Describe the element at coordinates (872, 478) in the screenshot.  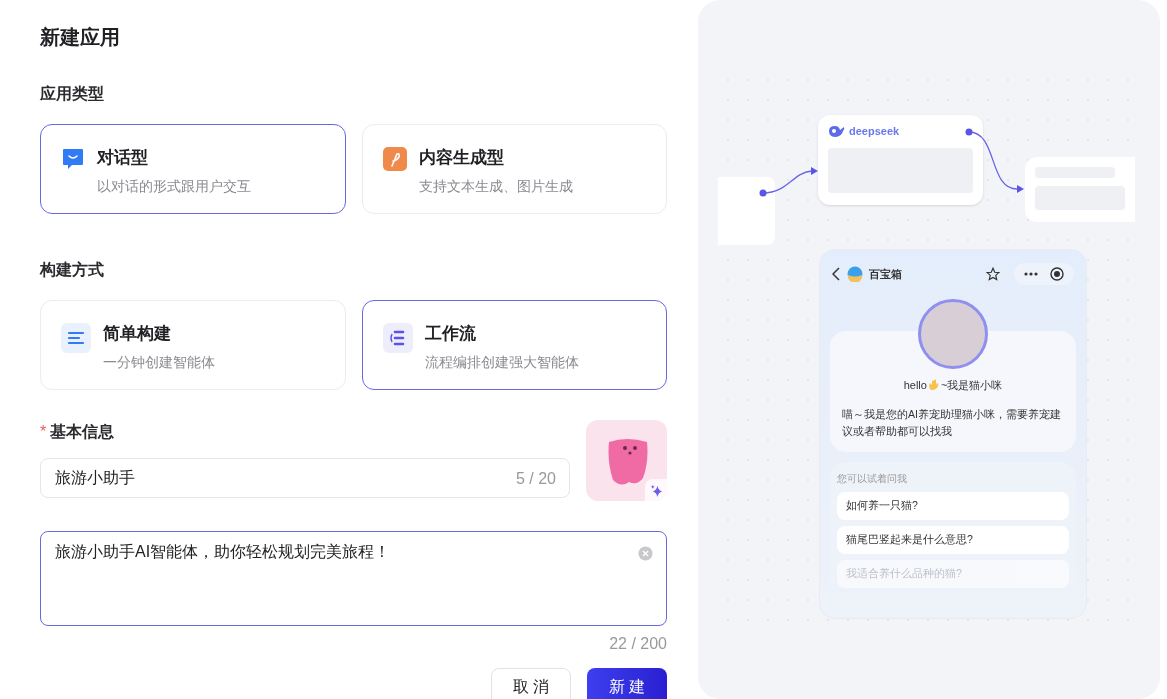
I see `suggestions-label: 您可以试着问我` at that location.